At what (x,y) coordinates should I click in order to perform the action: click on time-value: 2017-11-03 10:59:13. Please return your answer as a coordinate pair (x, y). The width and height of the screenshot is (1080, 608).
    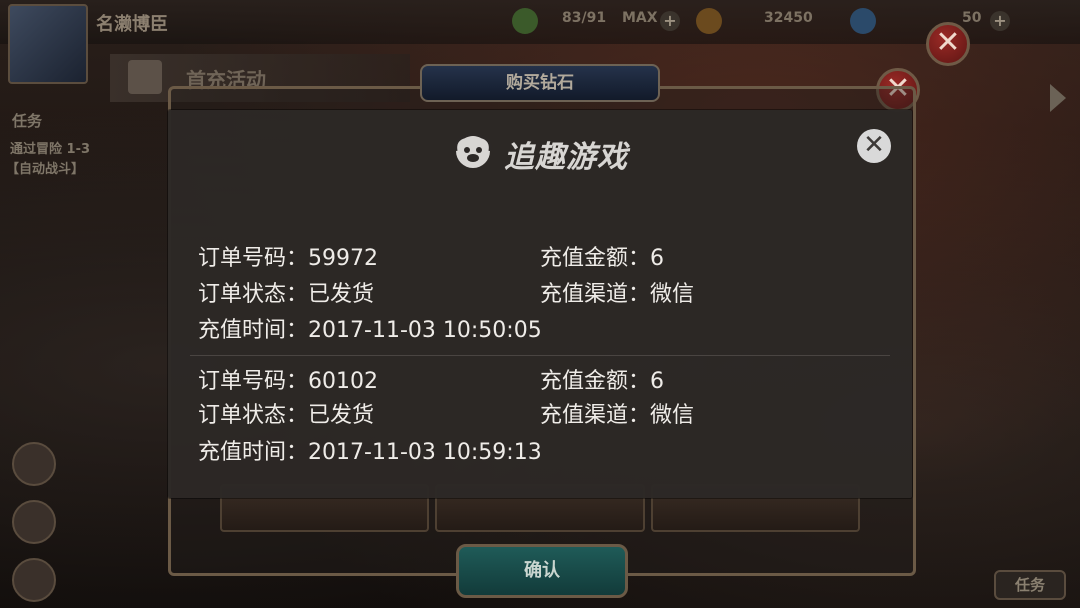
    Looking at the image, I should click on (425, 452).